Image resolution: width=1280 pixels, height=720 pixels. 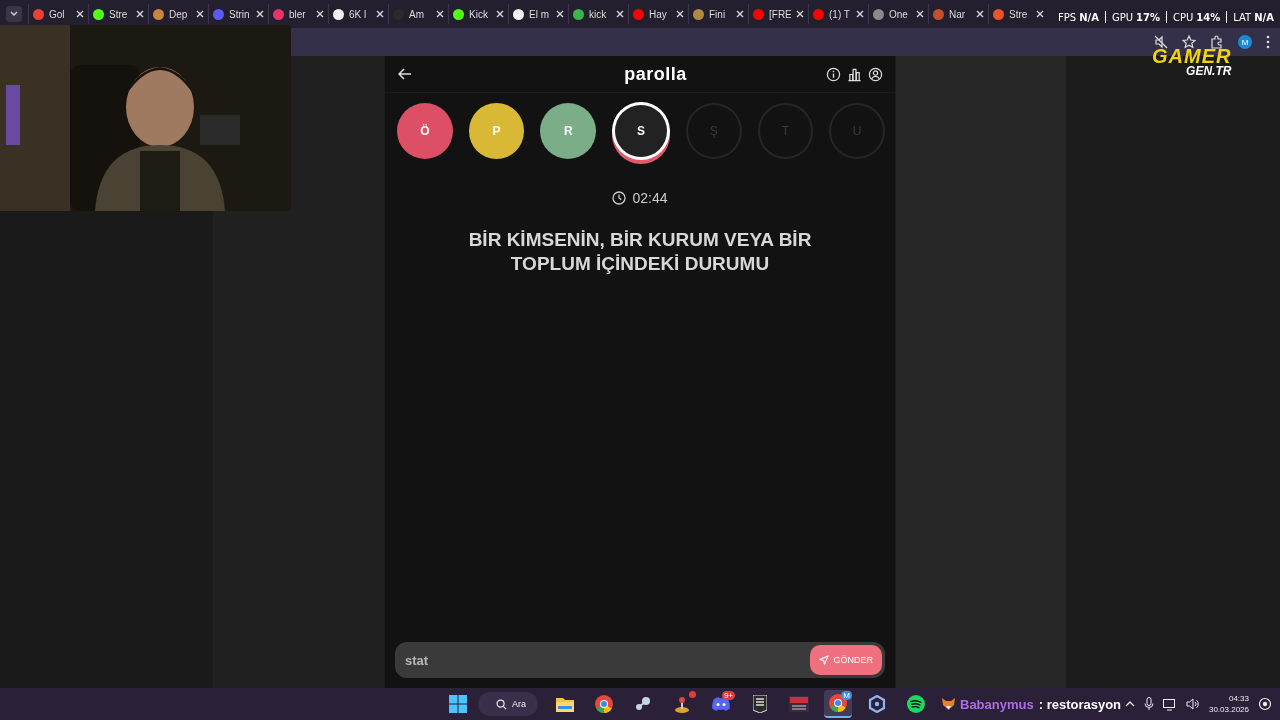 I want to click on browser-tab: (1) T, so click(x=838, y=14).